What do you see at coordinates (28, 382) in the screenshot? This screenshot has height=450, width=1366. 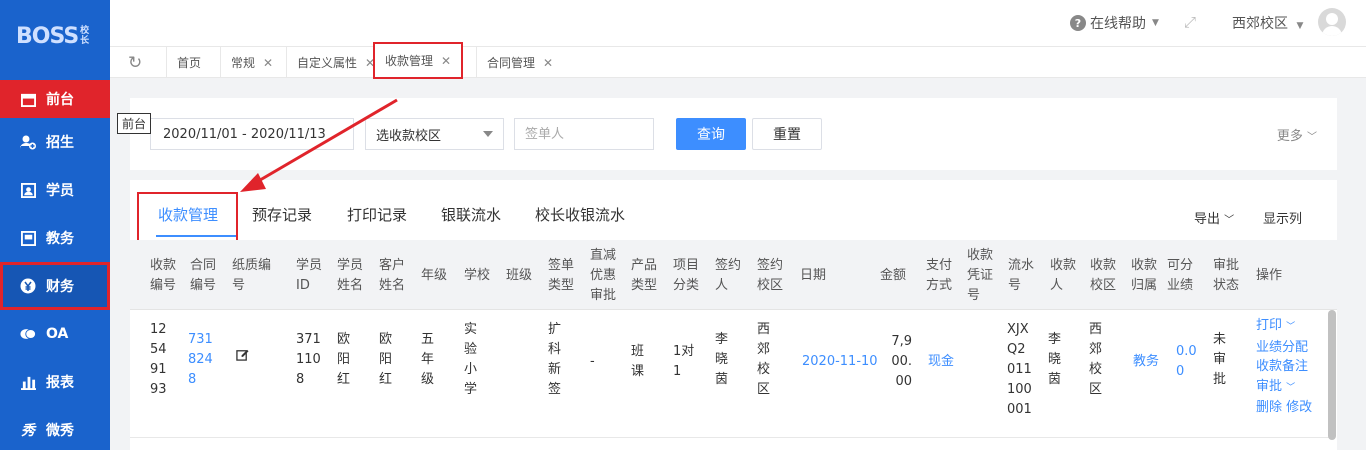 I see `bar-chart-icon` at bounding box center [28, 382].